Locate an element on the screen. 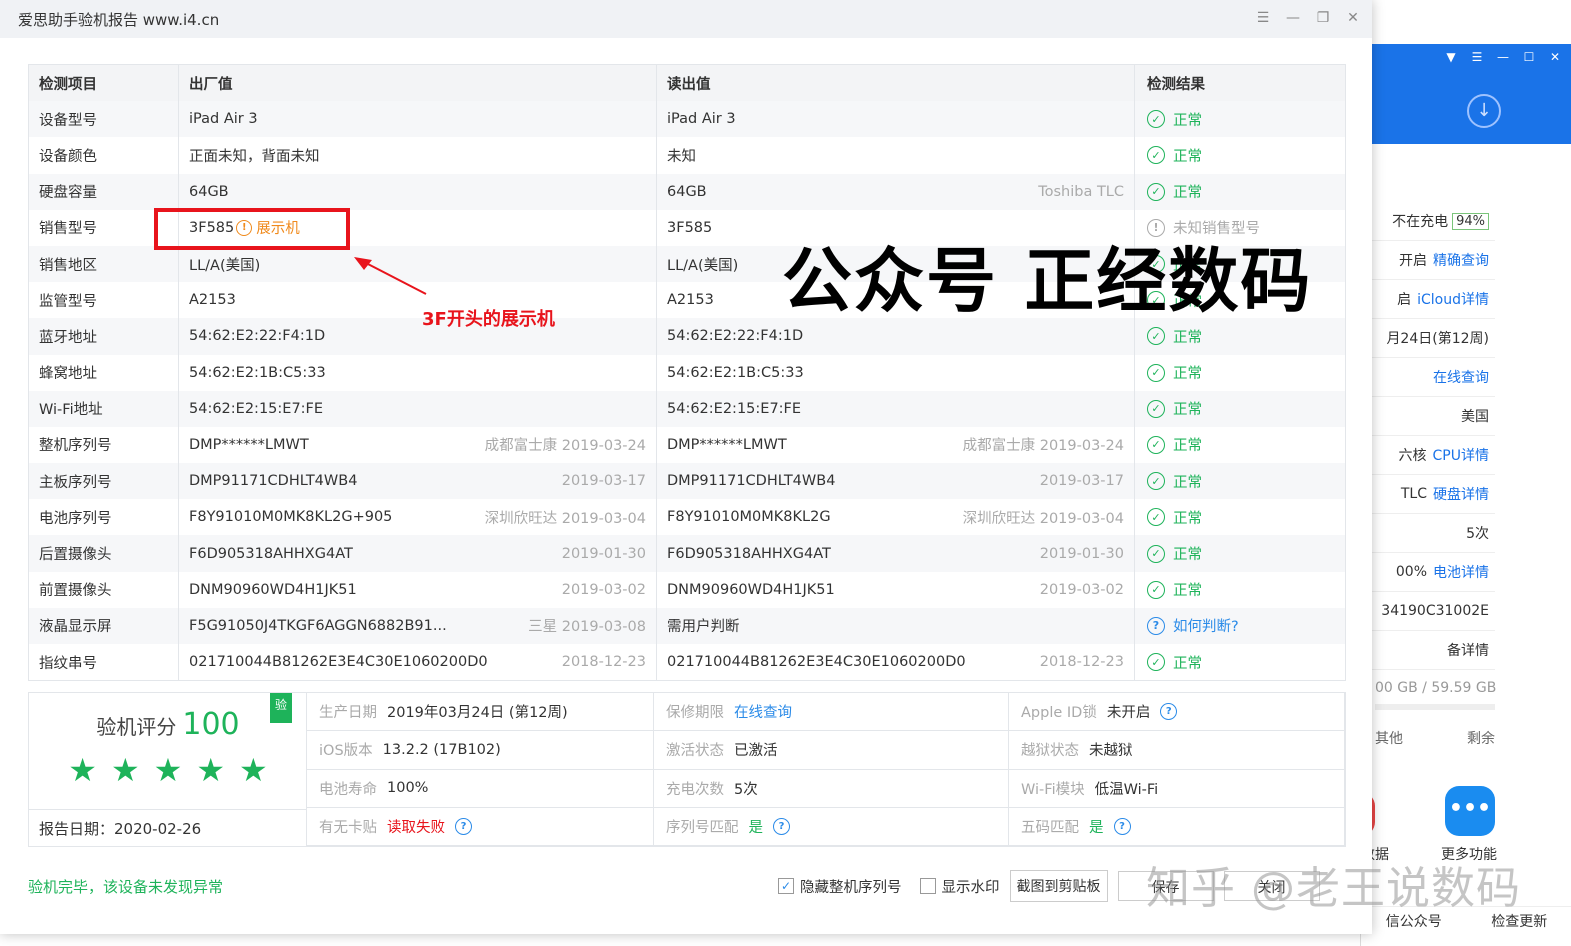 The image size is (1571, 946). summary-key: 电池寿命 is located at coordinates (348, 789).